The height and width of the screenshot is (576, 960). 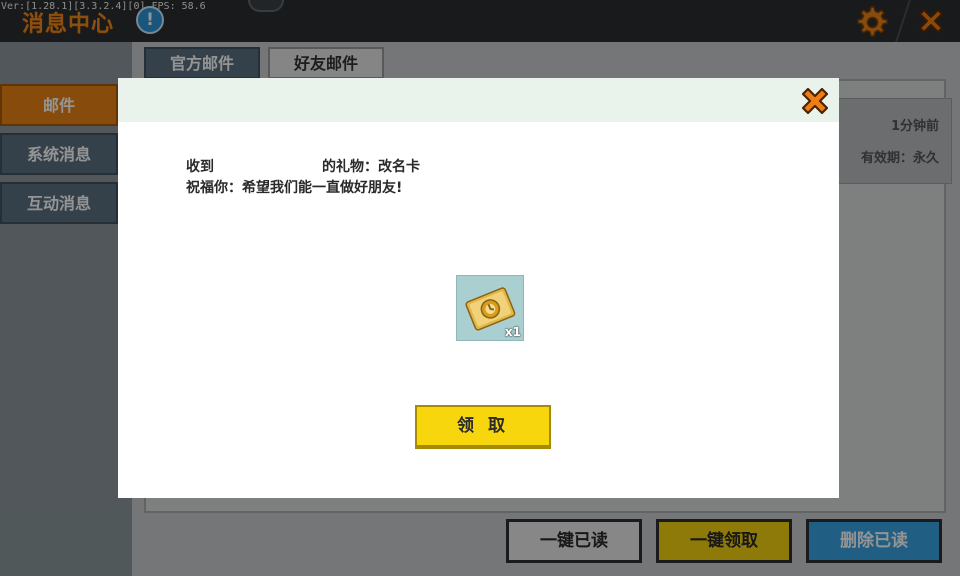 What do you see at coordinates (294, 188) in the screenshot?
I see `blessing-message: 祝福你：希望我们能一直做好朋友!` at bounding box center [294, 188].